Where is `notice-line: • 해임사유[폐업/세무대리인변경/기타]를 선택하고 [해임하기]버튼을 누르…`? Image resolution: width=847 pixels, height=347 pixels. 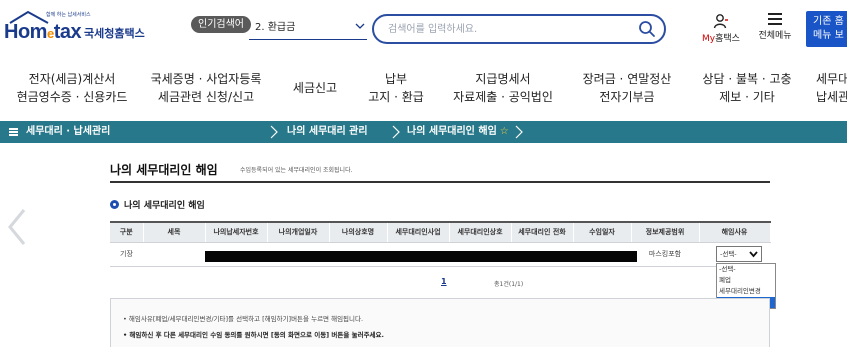
notice-line: • 해임사유[폐업/세무대리인변경/기타]를 선택하고 [해임하기]버튼을 누르… is located at coordinates (243, 319).